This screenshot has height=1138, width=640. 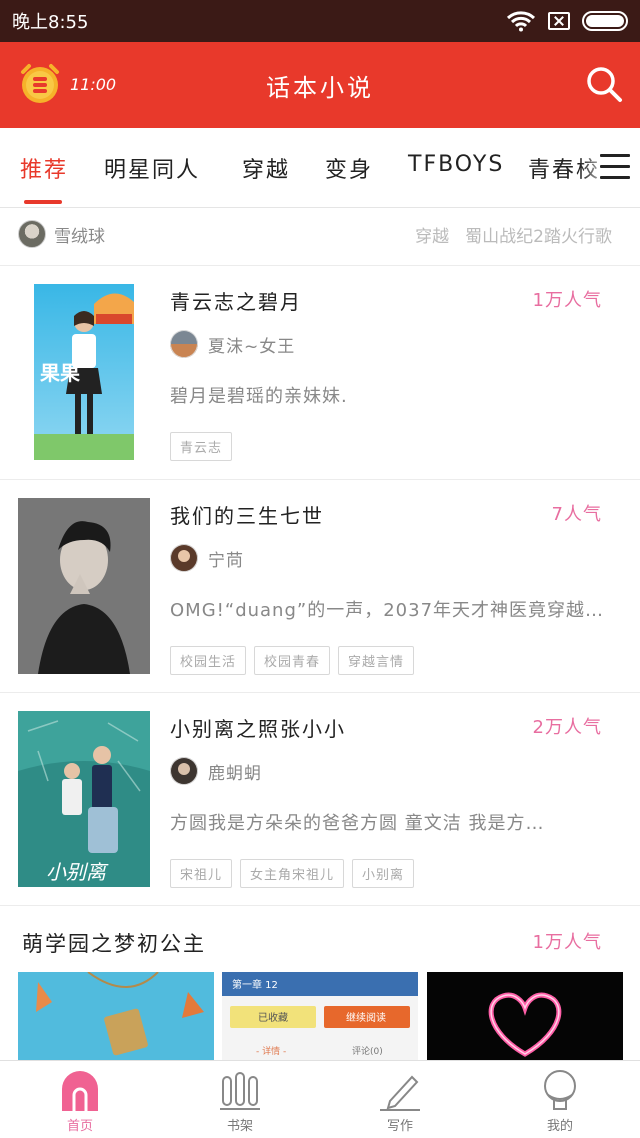 What do you see at coordinates (367, 1051) in the screenshot?
I see `thumb-link-text: 评论(0)` at bounding box center [367, 1051].